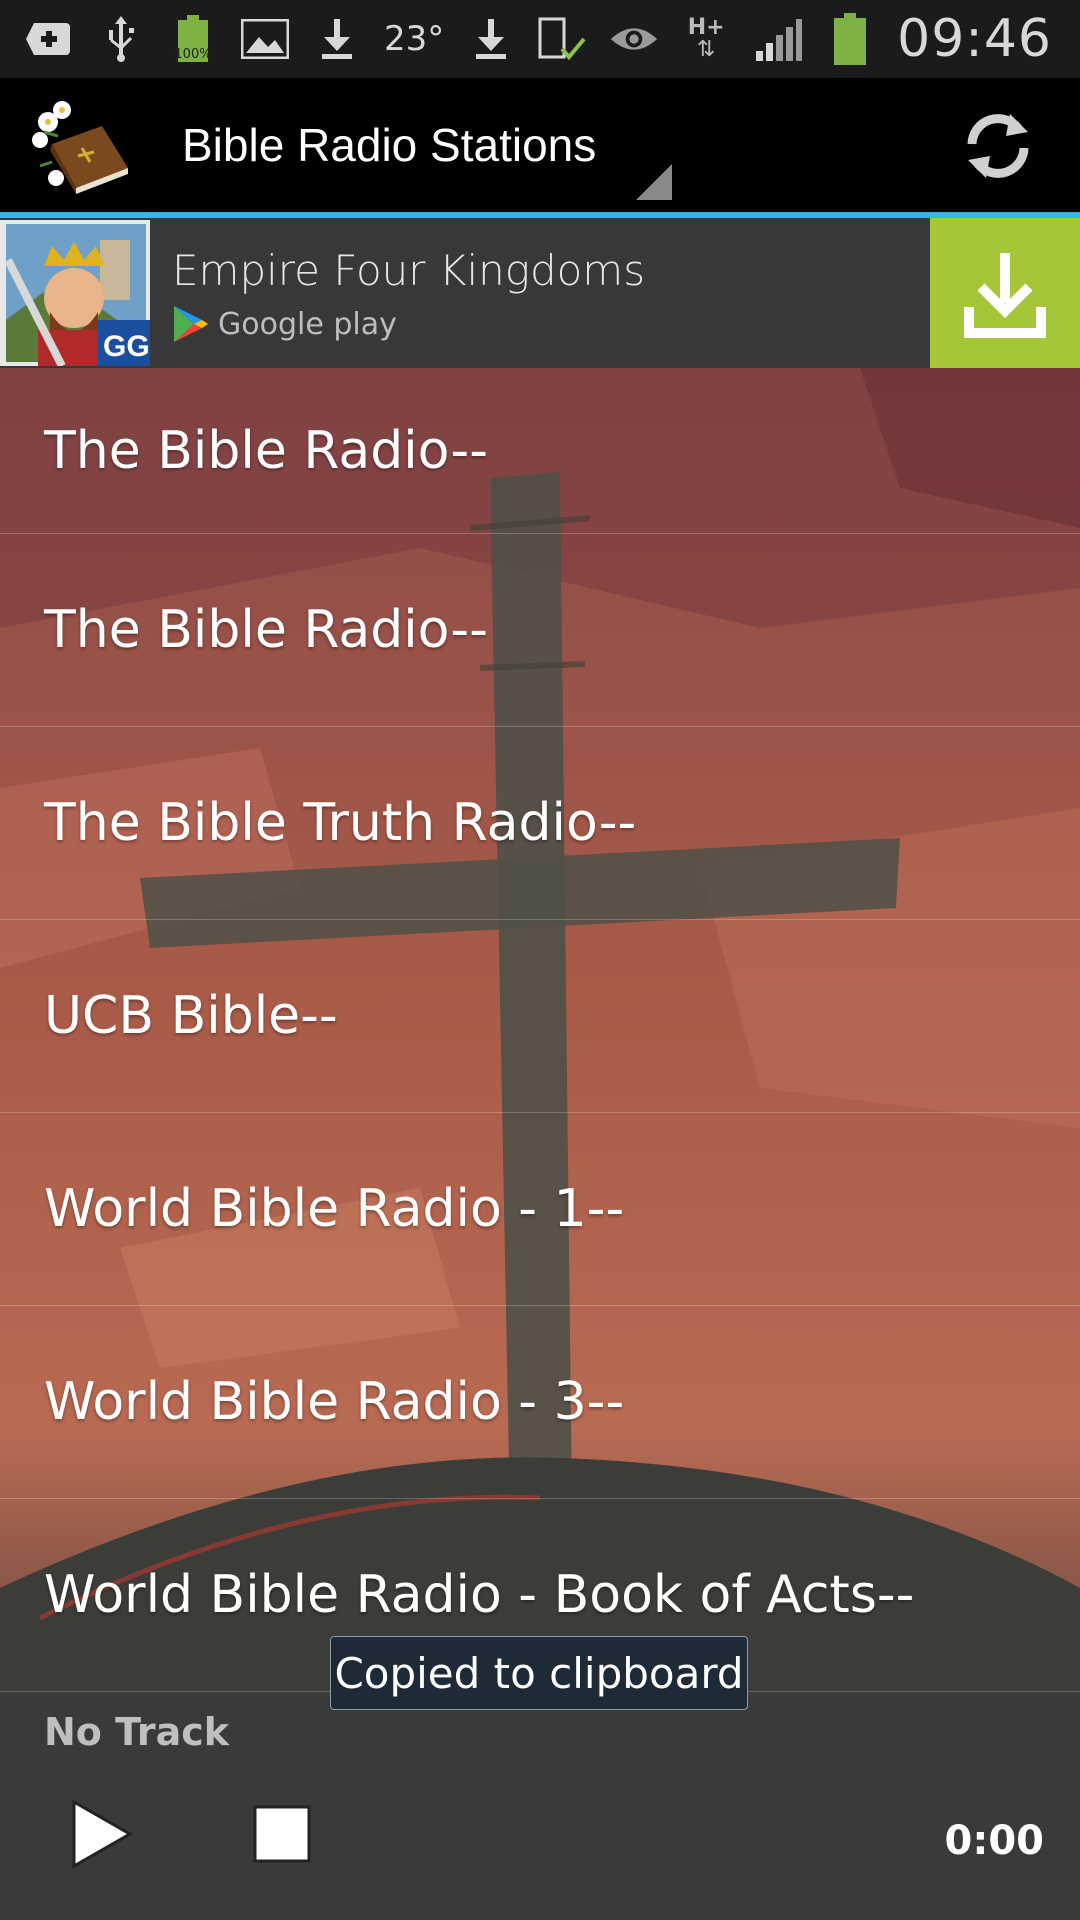 The width and height of the screenshot is (1080, 1920). Describe the element at coordinates (540, 1809) in the screenshot. I see `player-bar: No Track 0:00` at that location.